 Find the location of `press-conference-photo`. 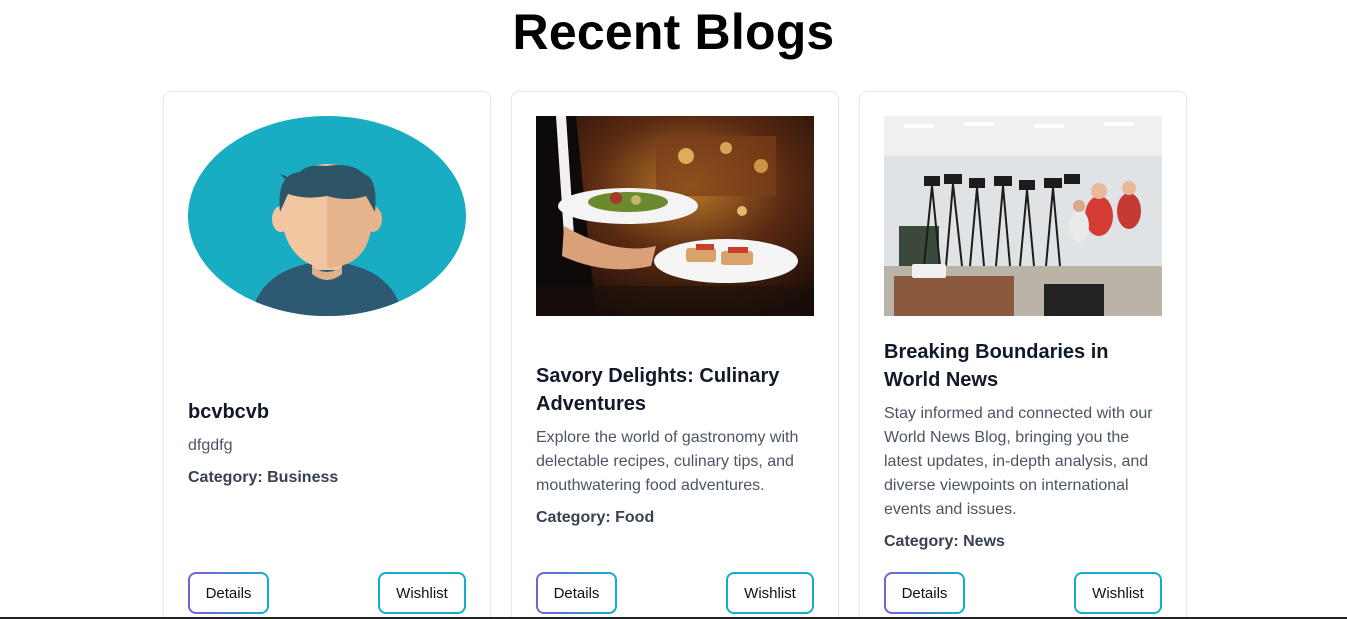

press-conference-photo is located at coordinates (1023, 216).